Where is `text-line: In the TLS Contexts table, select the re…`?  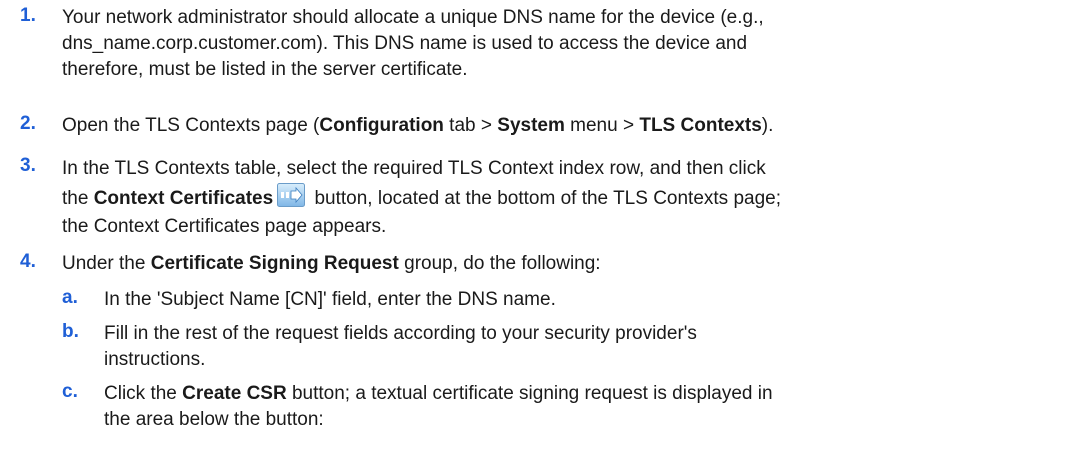 text-line: In the TLS Contexts table, select the re… is located at coordinates (414, 168).